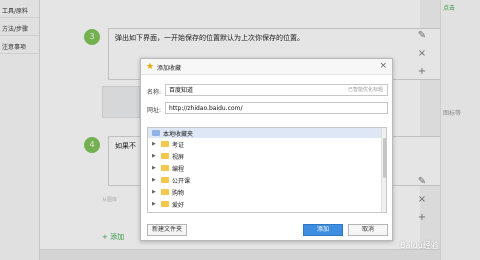  I want to click on folder-label: 编程, so click(178, 169).